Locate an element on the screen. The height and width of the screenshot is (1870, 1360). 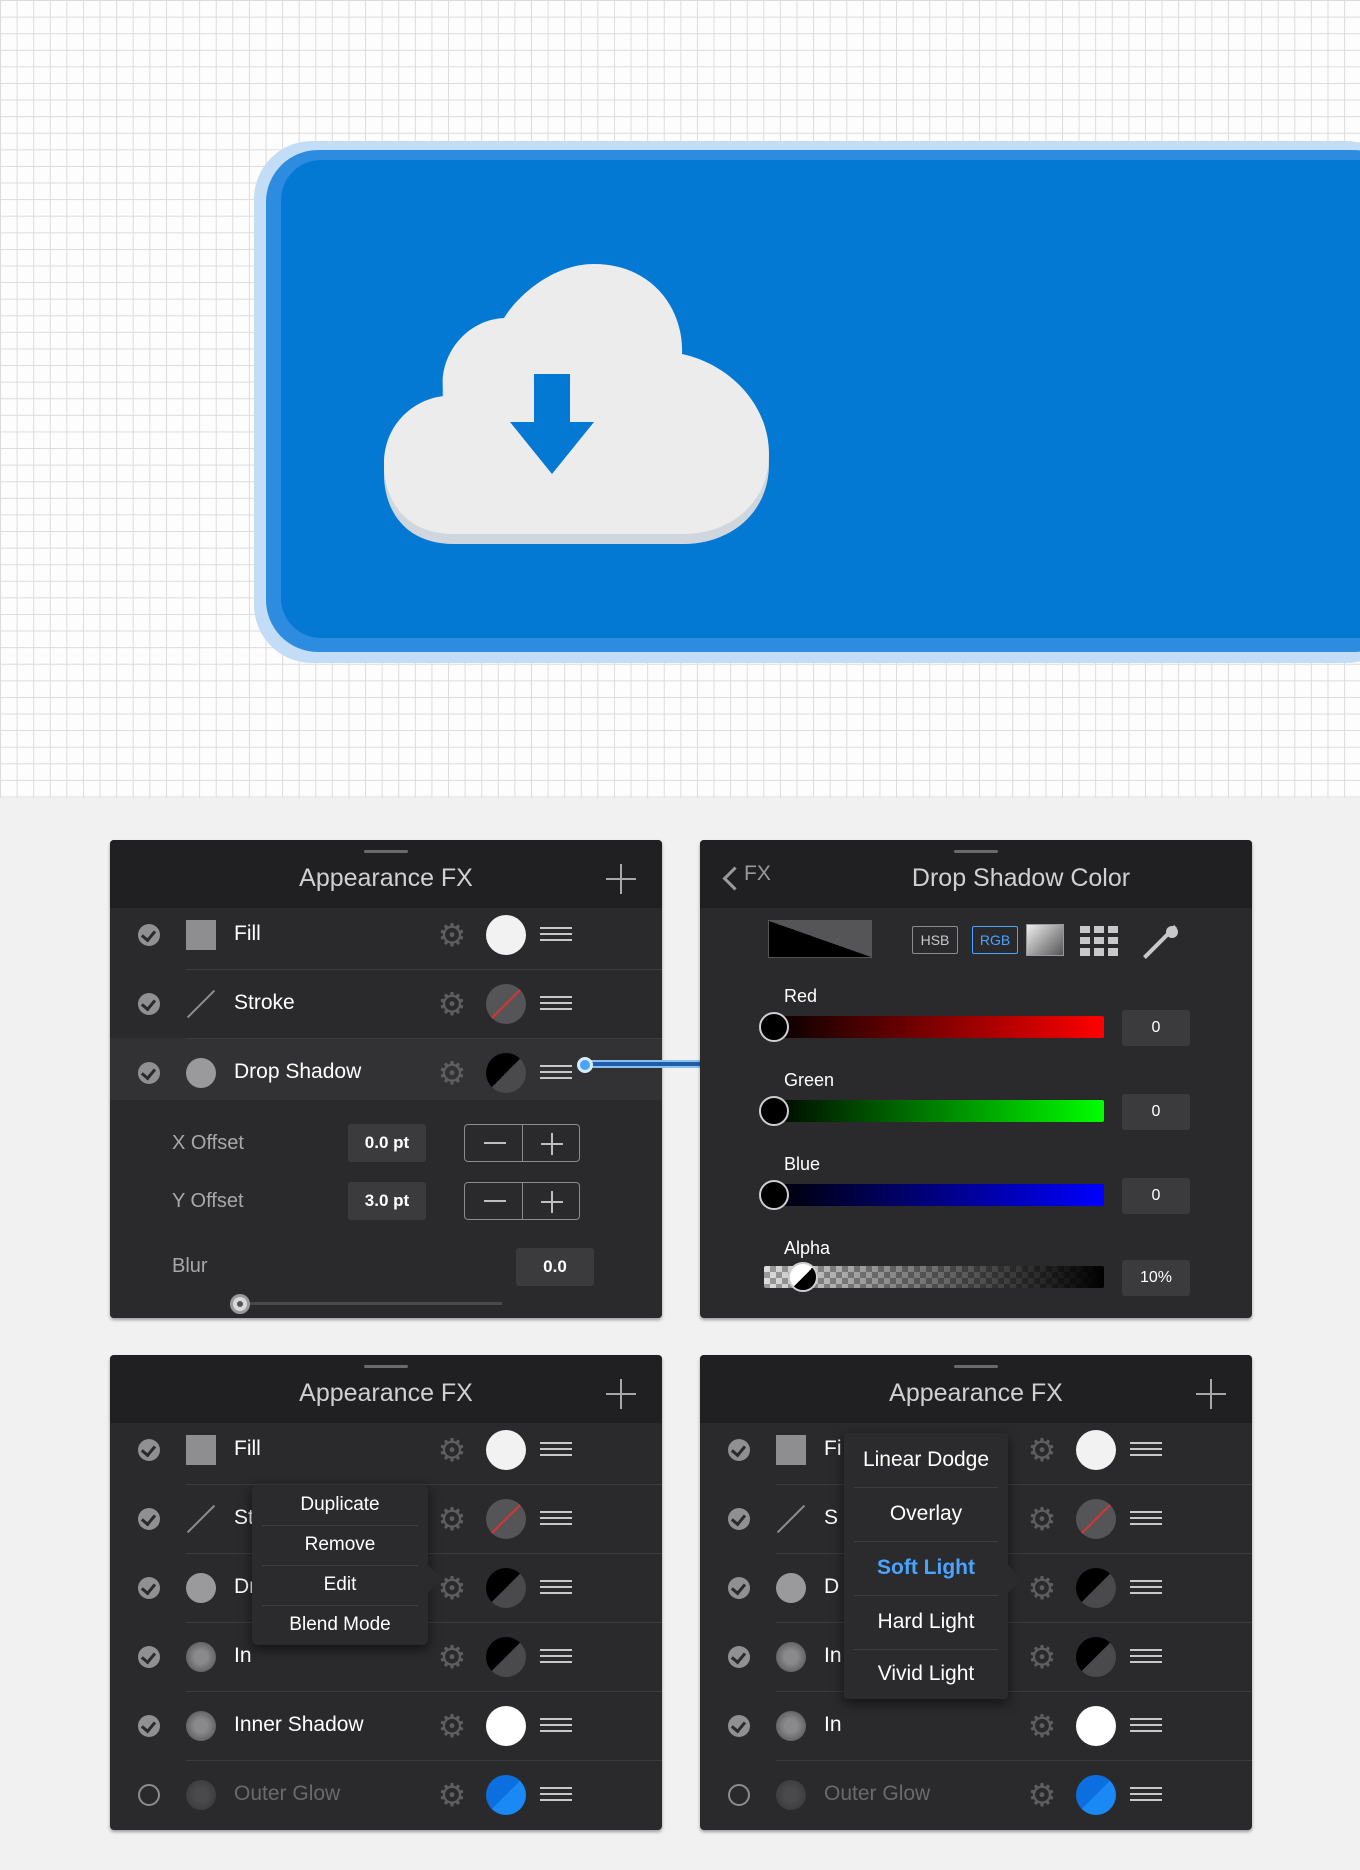
red-slider is located at coordinates (934, 1027).